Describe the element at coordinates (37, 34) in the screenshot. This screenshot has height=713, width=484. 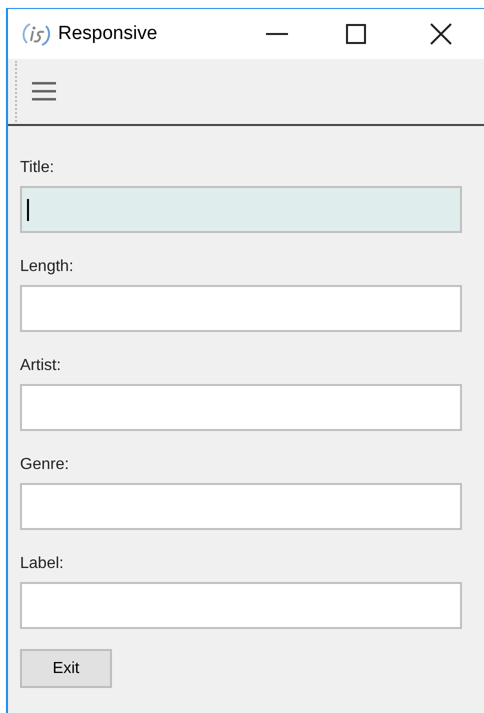
I see `app-logo-icon` at that location.